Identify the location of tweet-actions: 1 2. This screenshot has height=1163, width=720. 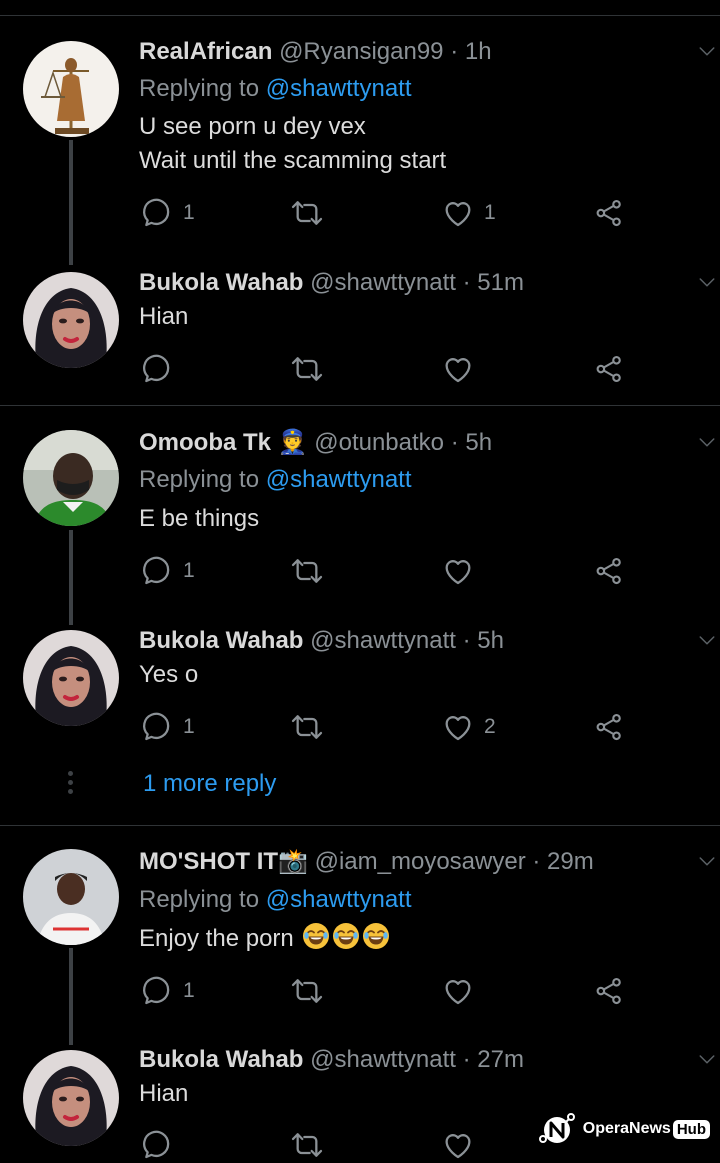
(389, 727).